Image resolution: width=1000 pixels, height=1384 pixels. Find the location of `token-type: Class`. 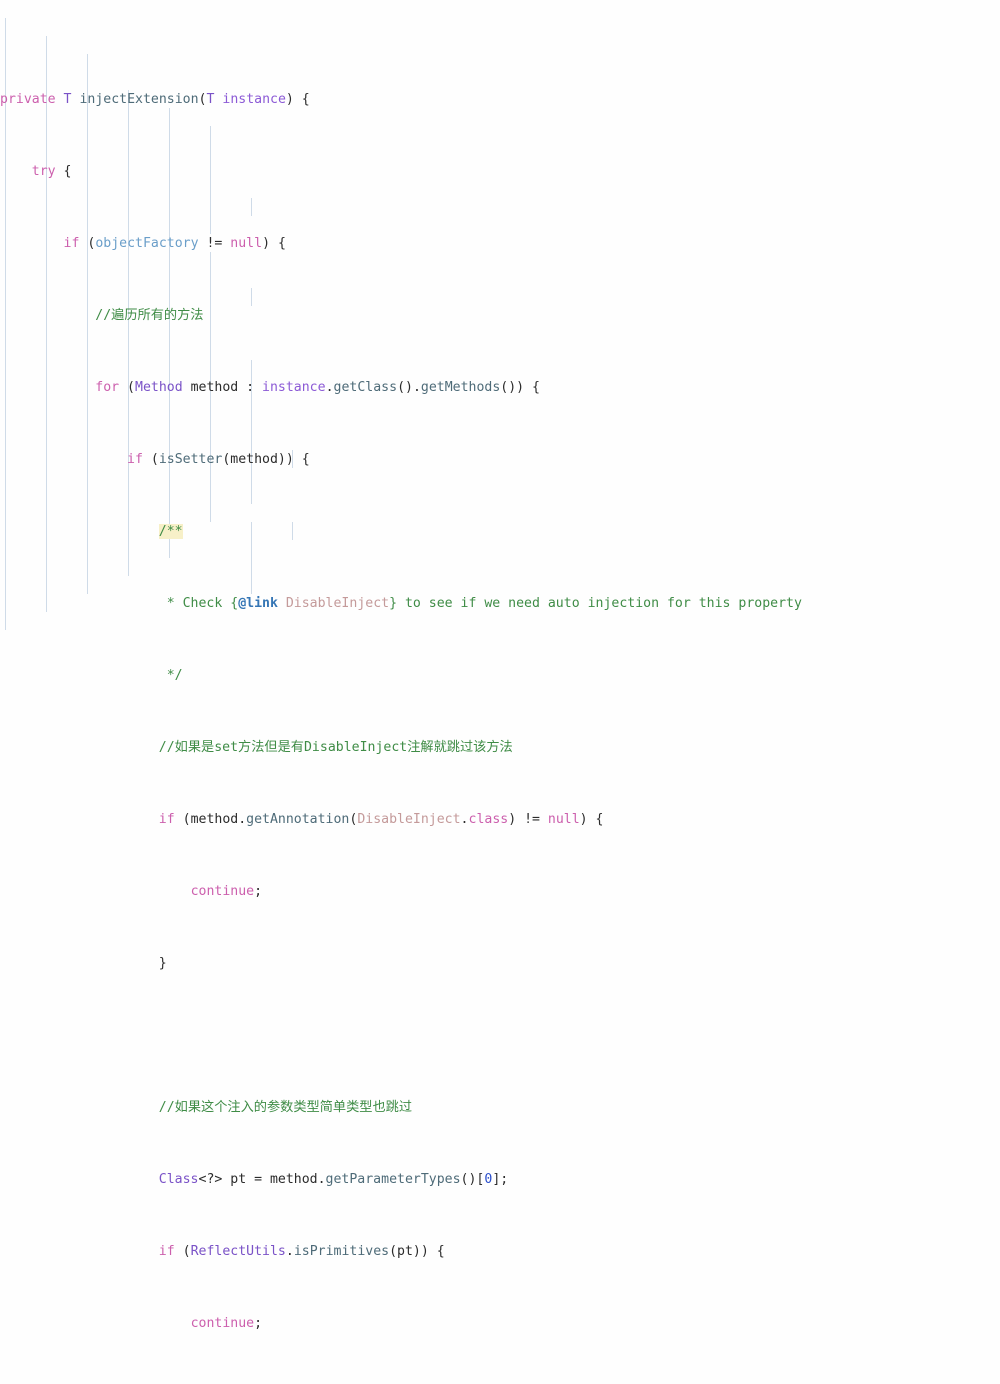

token-type: Class is located at coordinates (178, 1179).